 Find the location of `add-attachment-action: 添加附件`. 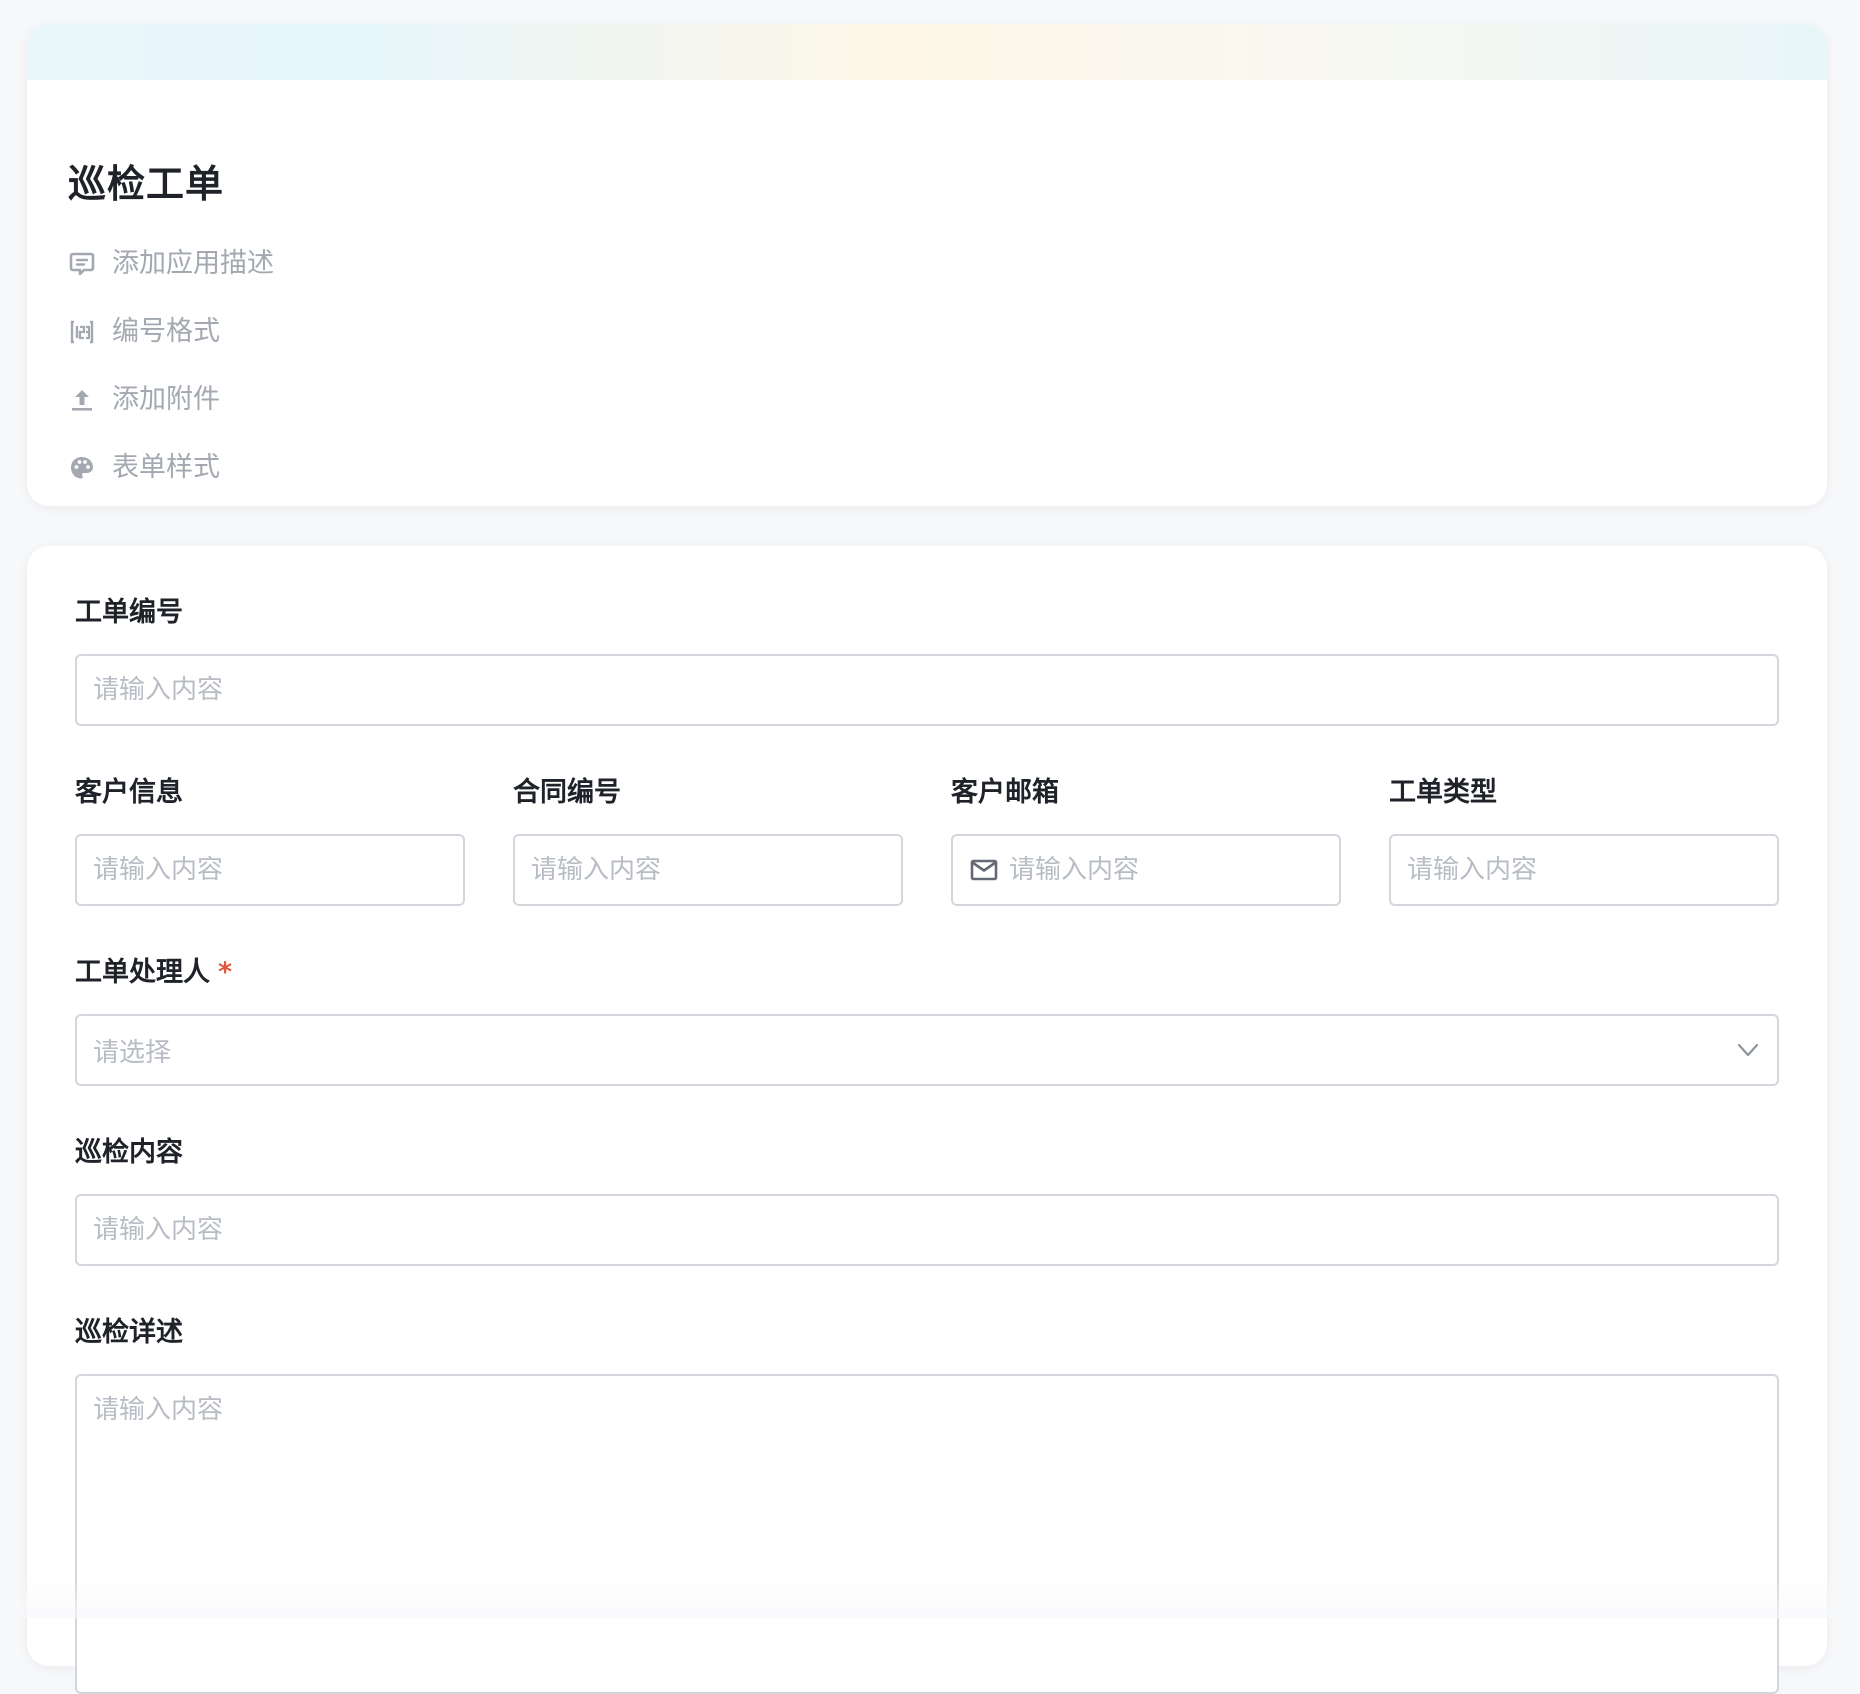

add-attachment-action: 添加附件 is located at coordinates (171, 400).